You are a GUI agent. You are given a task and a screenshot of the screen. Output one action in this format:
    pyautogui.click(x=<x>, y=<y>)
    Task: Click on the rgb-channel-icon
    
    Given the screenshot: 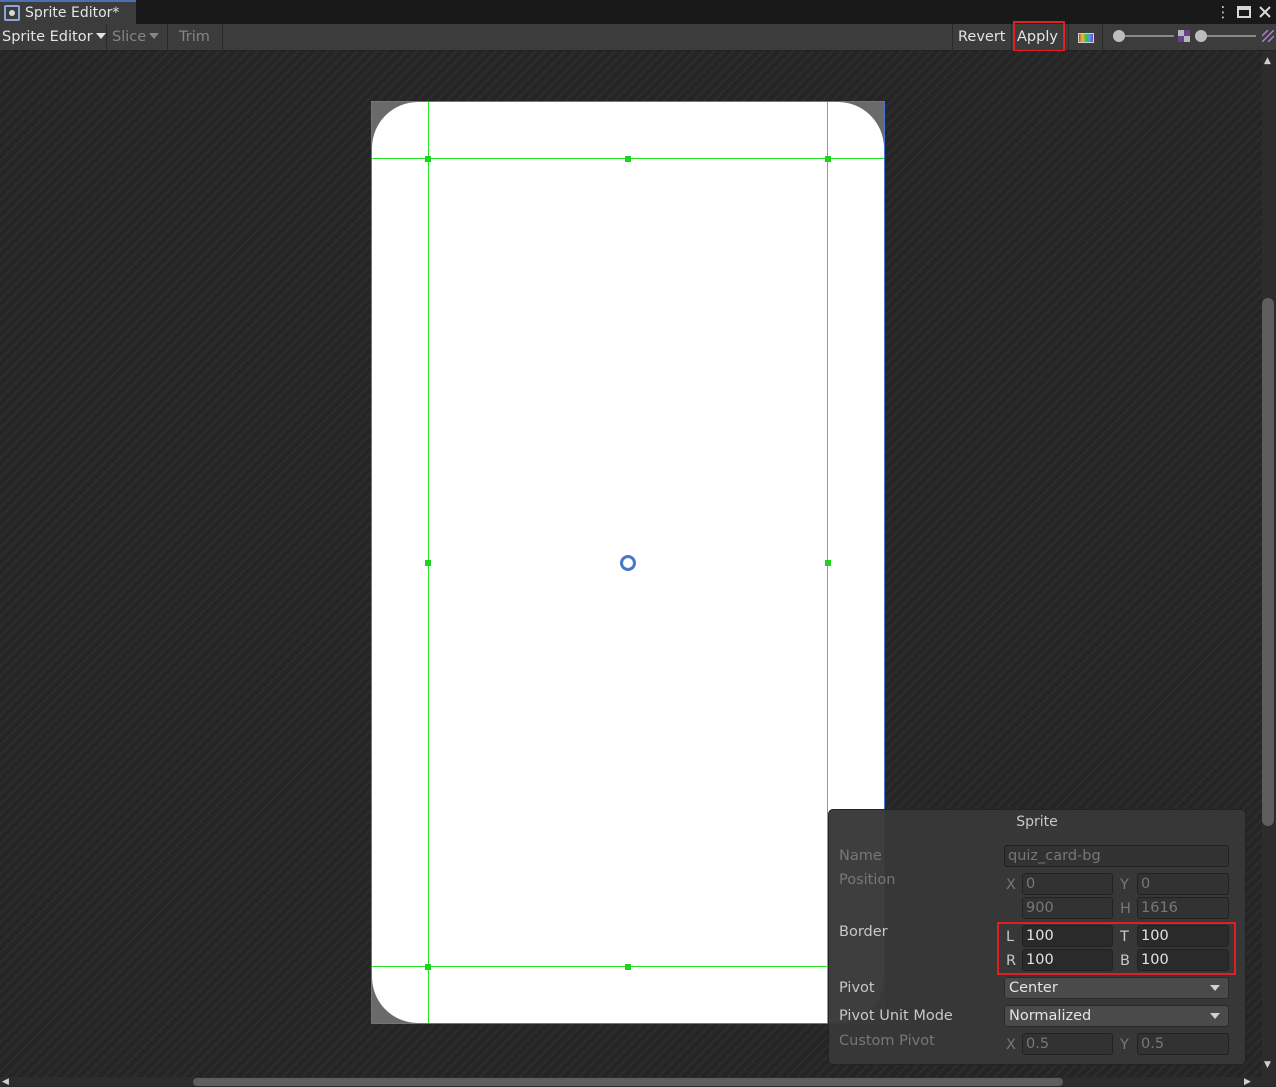 What is the action you would take?
    pyautogui.click(x=1086, y=38)
    